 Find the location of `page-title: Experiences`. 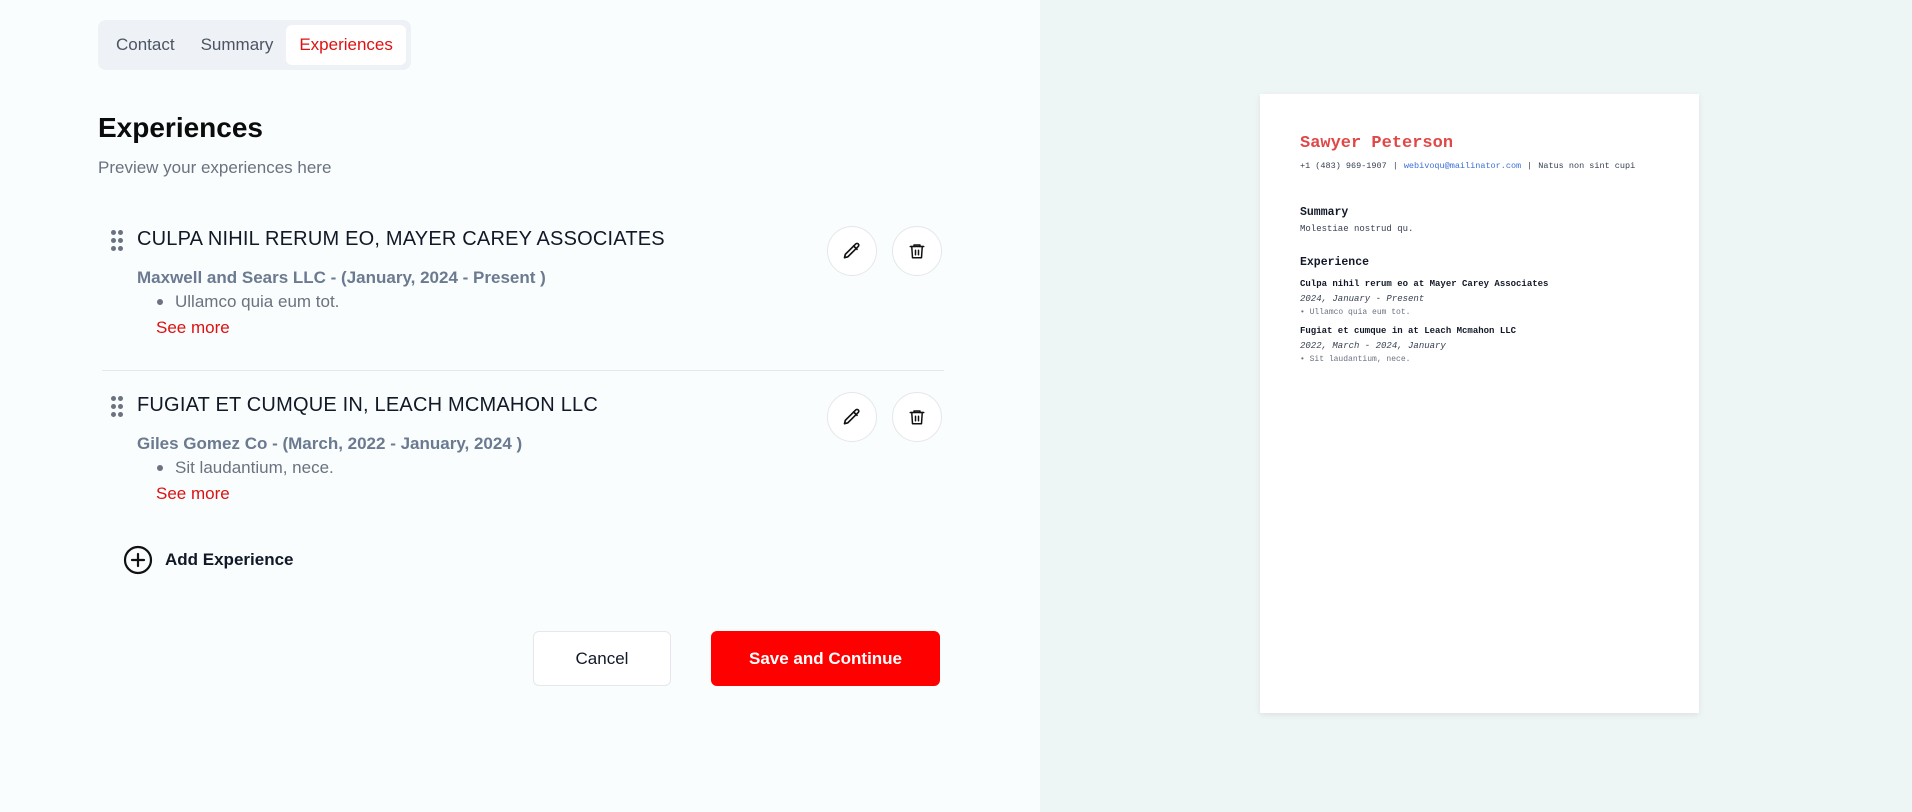

page-title: Experiences is located at coordinates (180, 127).